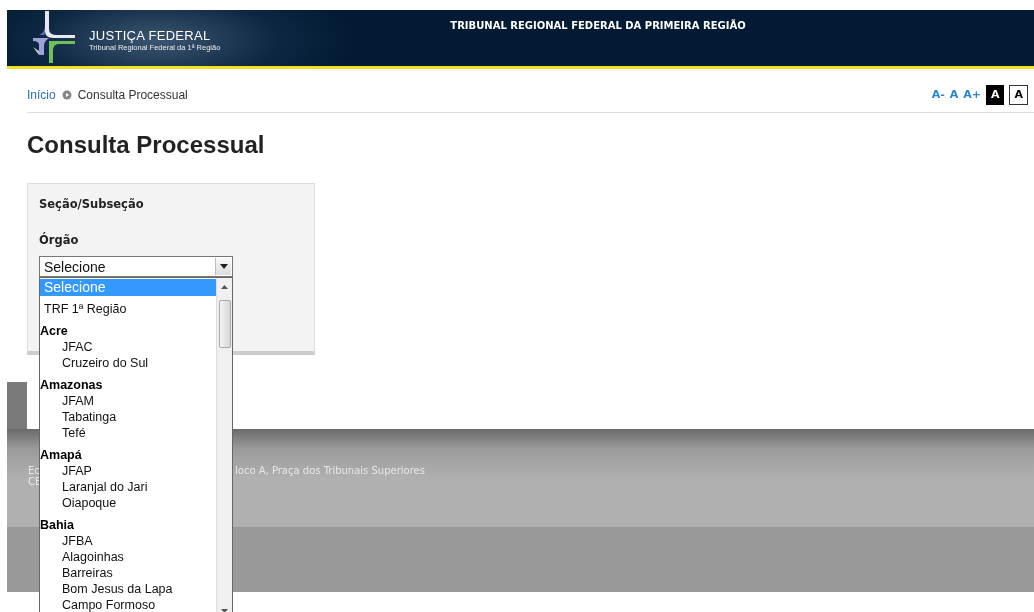 The height and width of the screenshot is (612, 1034). What do you see at coordinates (128, 417) in the screenshot?
I see `dropdown-option: Tabatinga` at bounding box center [128, 417].